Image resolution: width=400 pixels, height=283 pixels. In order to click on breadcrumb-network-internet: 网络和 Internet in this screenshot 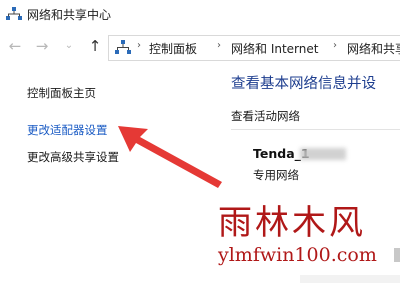, I will do `click(274, 48)`.